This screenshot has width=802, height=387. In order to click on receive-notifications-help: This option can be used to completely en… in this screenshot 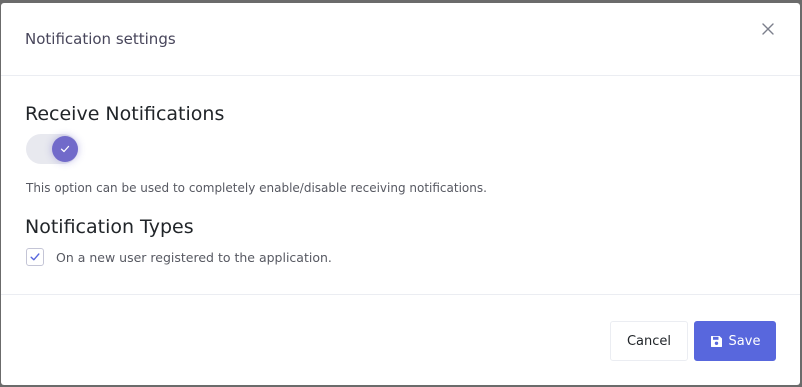, I will do `click(256, 188)`.